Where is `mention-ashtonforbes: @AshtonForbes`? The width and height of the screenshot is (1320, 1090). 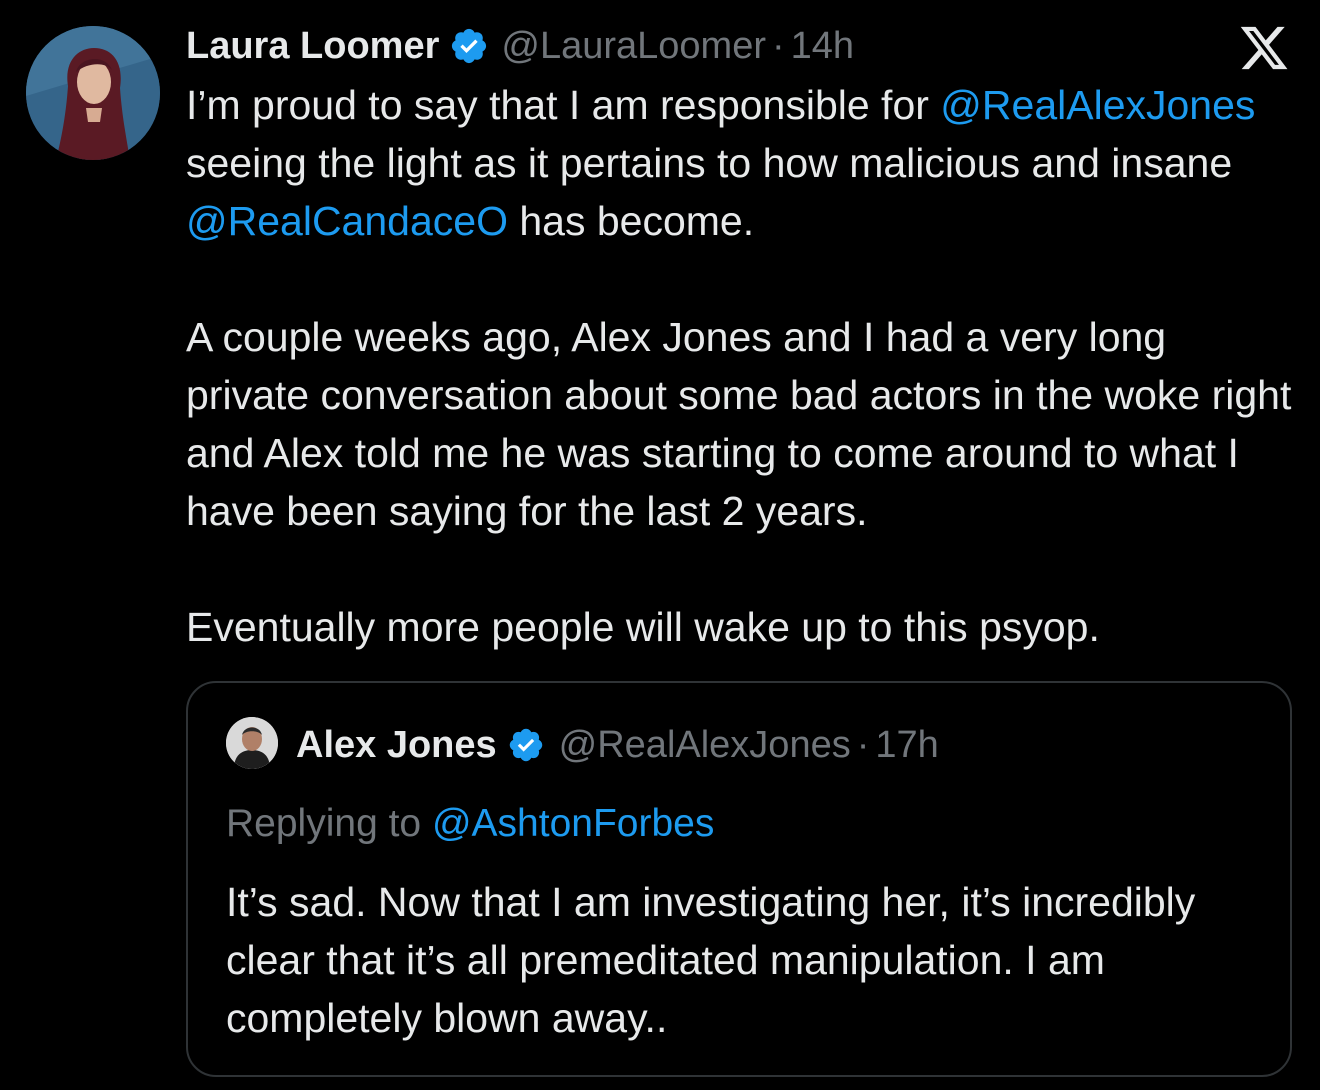
mention-ashtonforbes: @AshtonForbes is located at coordinates (573, 823).